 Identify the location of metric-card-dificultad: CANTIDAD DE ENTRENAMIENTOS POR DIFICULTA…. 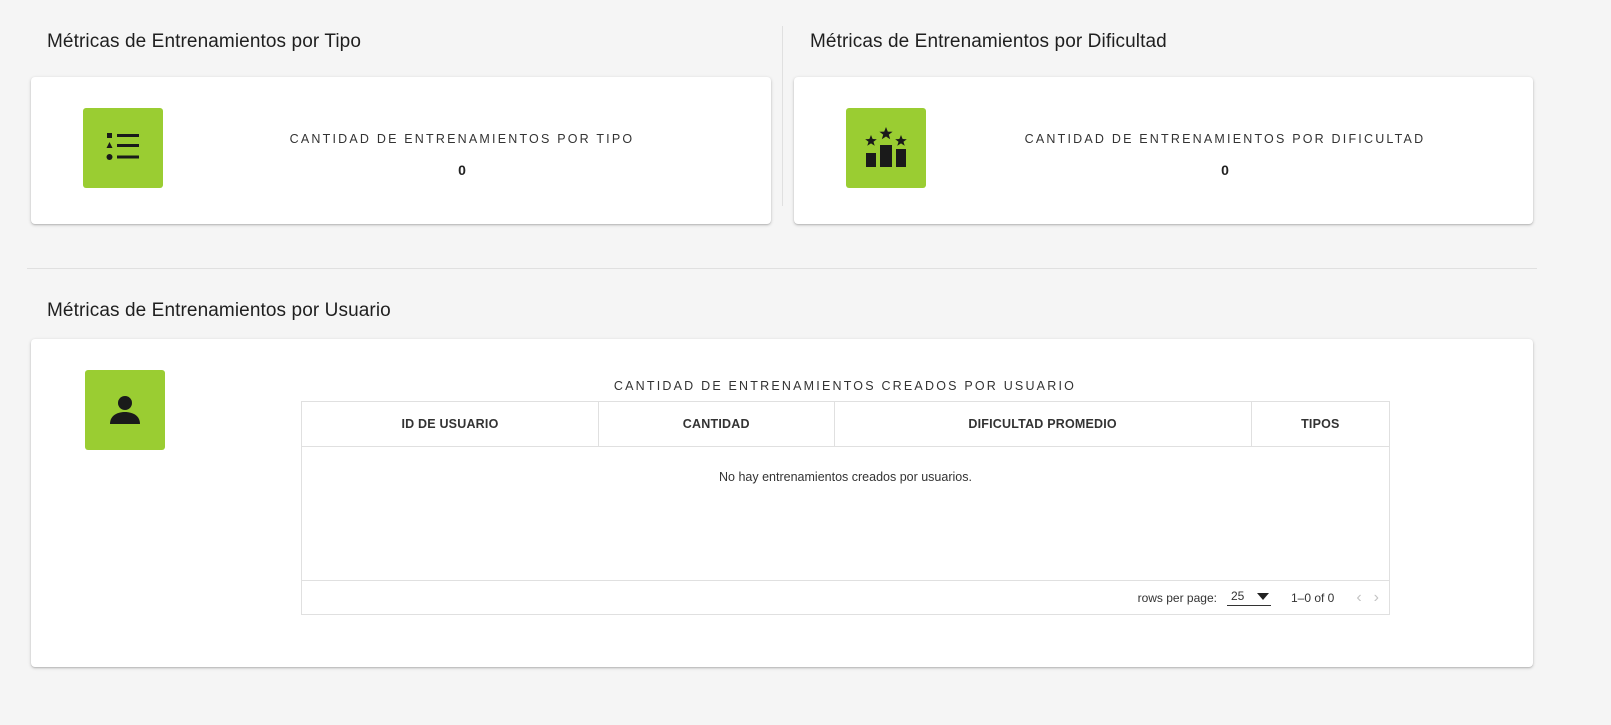
(1163, 150).